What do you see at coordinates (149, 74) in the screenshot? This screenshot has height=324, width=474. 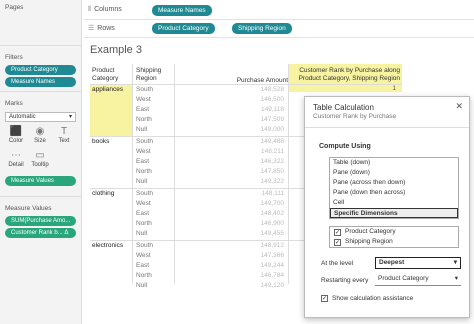 I see `header-shipping-region: Shipping Region` at bounding box center [149, 74].